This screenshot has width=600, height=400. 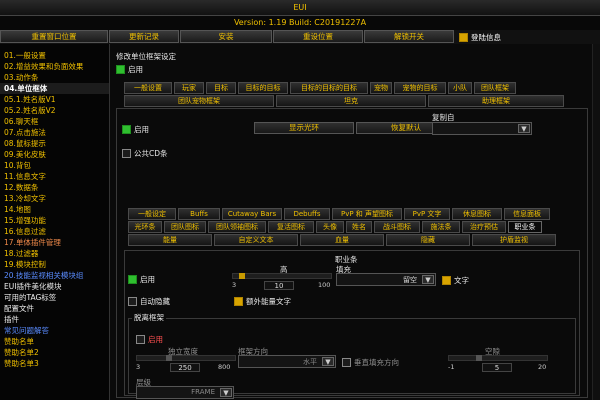 What do you see at coordinates (514, 240) in the screenshot?
I see `tab-absorb-monitor: 护盾监视` at bounding box center [514, 240].